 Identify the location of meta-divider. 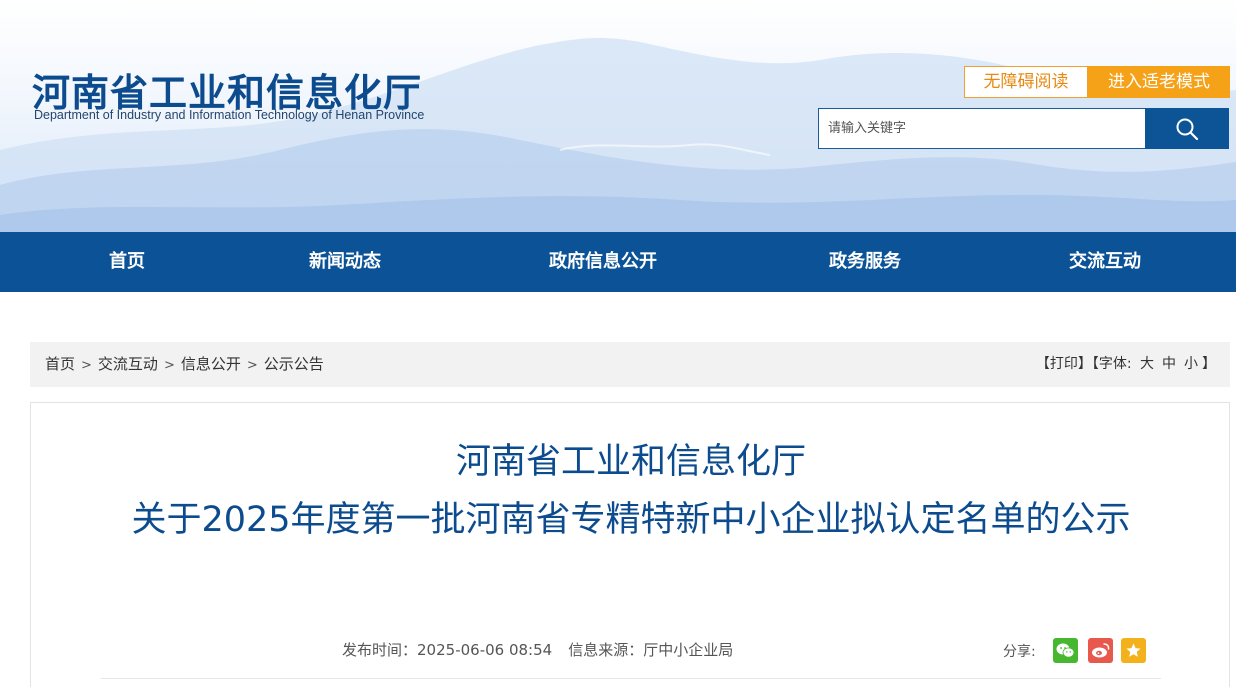
(631, 678).